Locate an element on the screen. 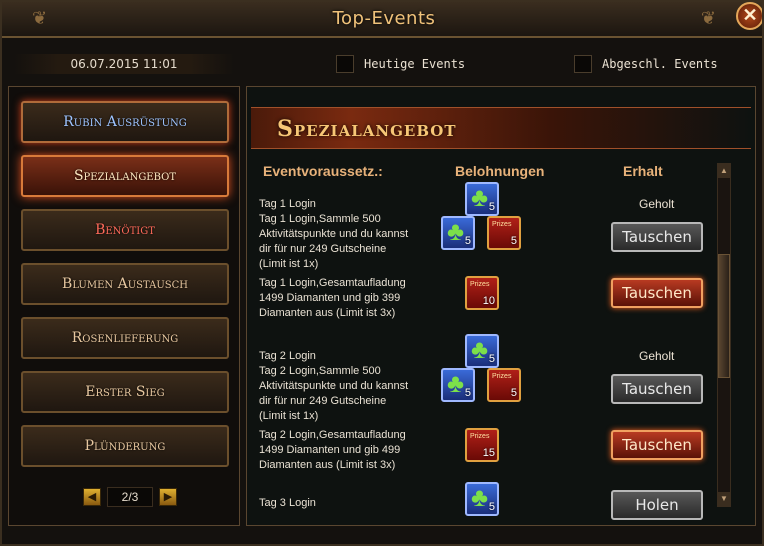 Image resolution: width=764 pixels, height=546 pixels. scrollbar: ▲ ▼ is located at coordinates (724, 335).